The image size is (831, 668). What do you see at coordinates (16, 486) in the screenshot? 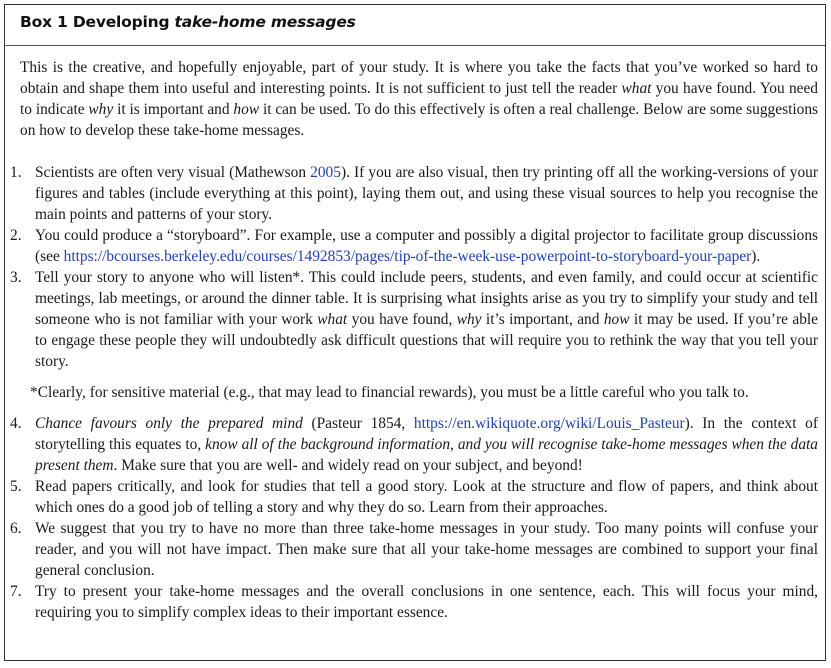
I see `item-number: 5.` at bounding box center [16, 486].